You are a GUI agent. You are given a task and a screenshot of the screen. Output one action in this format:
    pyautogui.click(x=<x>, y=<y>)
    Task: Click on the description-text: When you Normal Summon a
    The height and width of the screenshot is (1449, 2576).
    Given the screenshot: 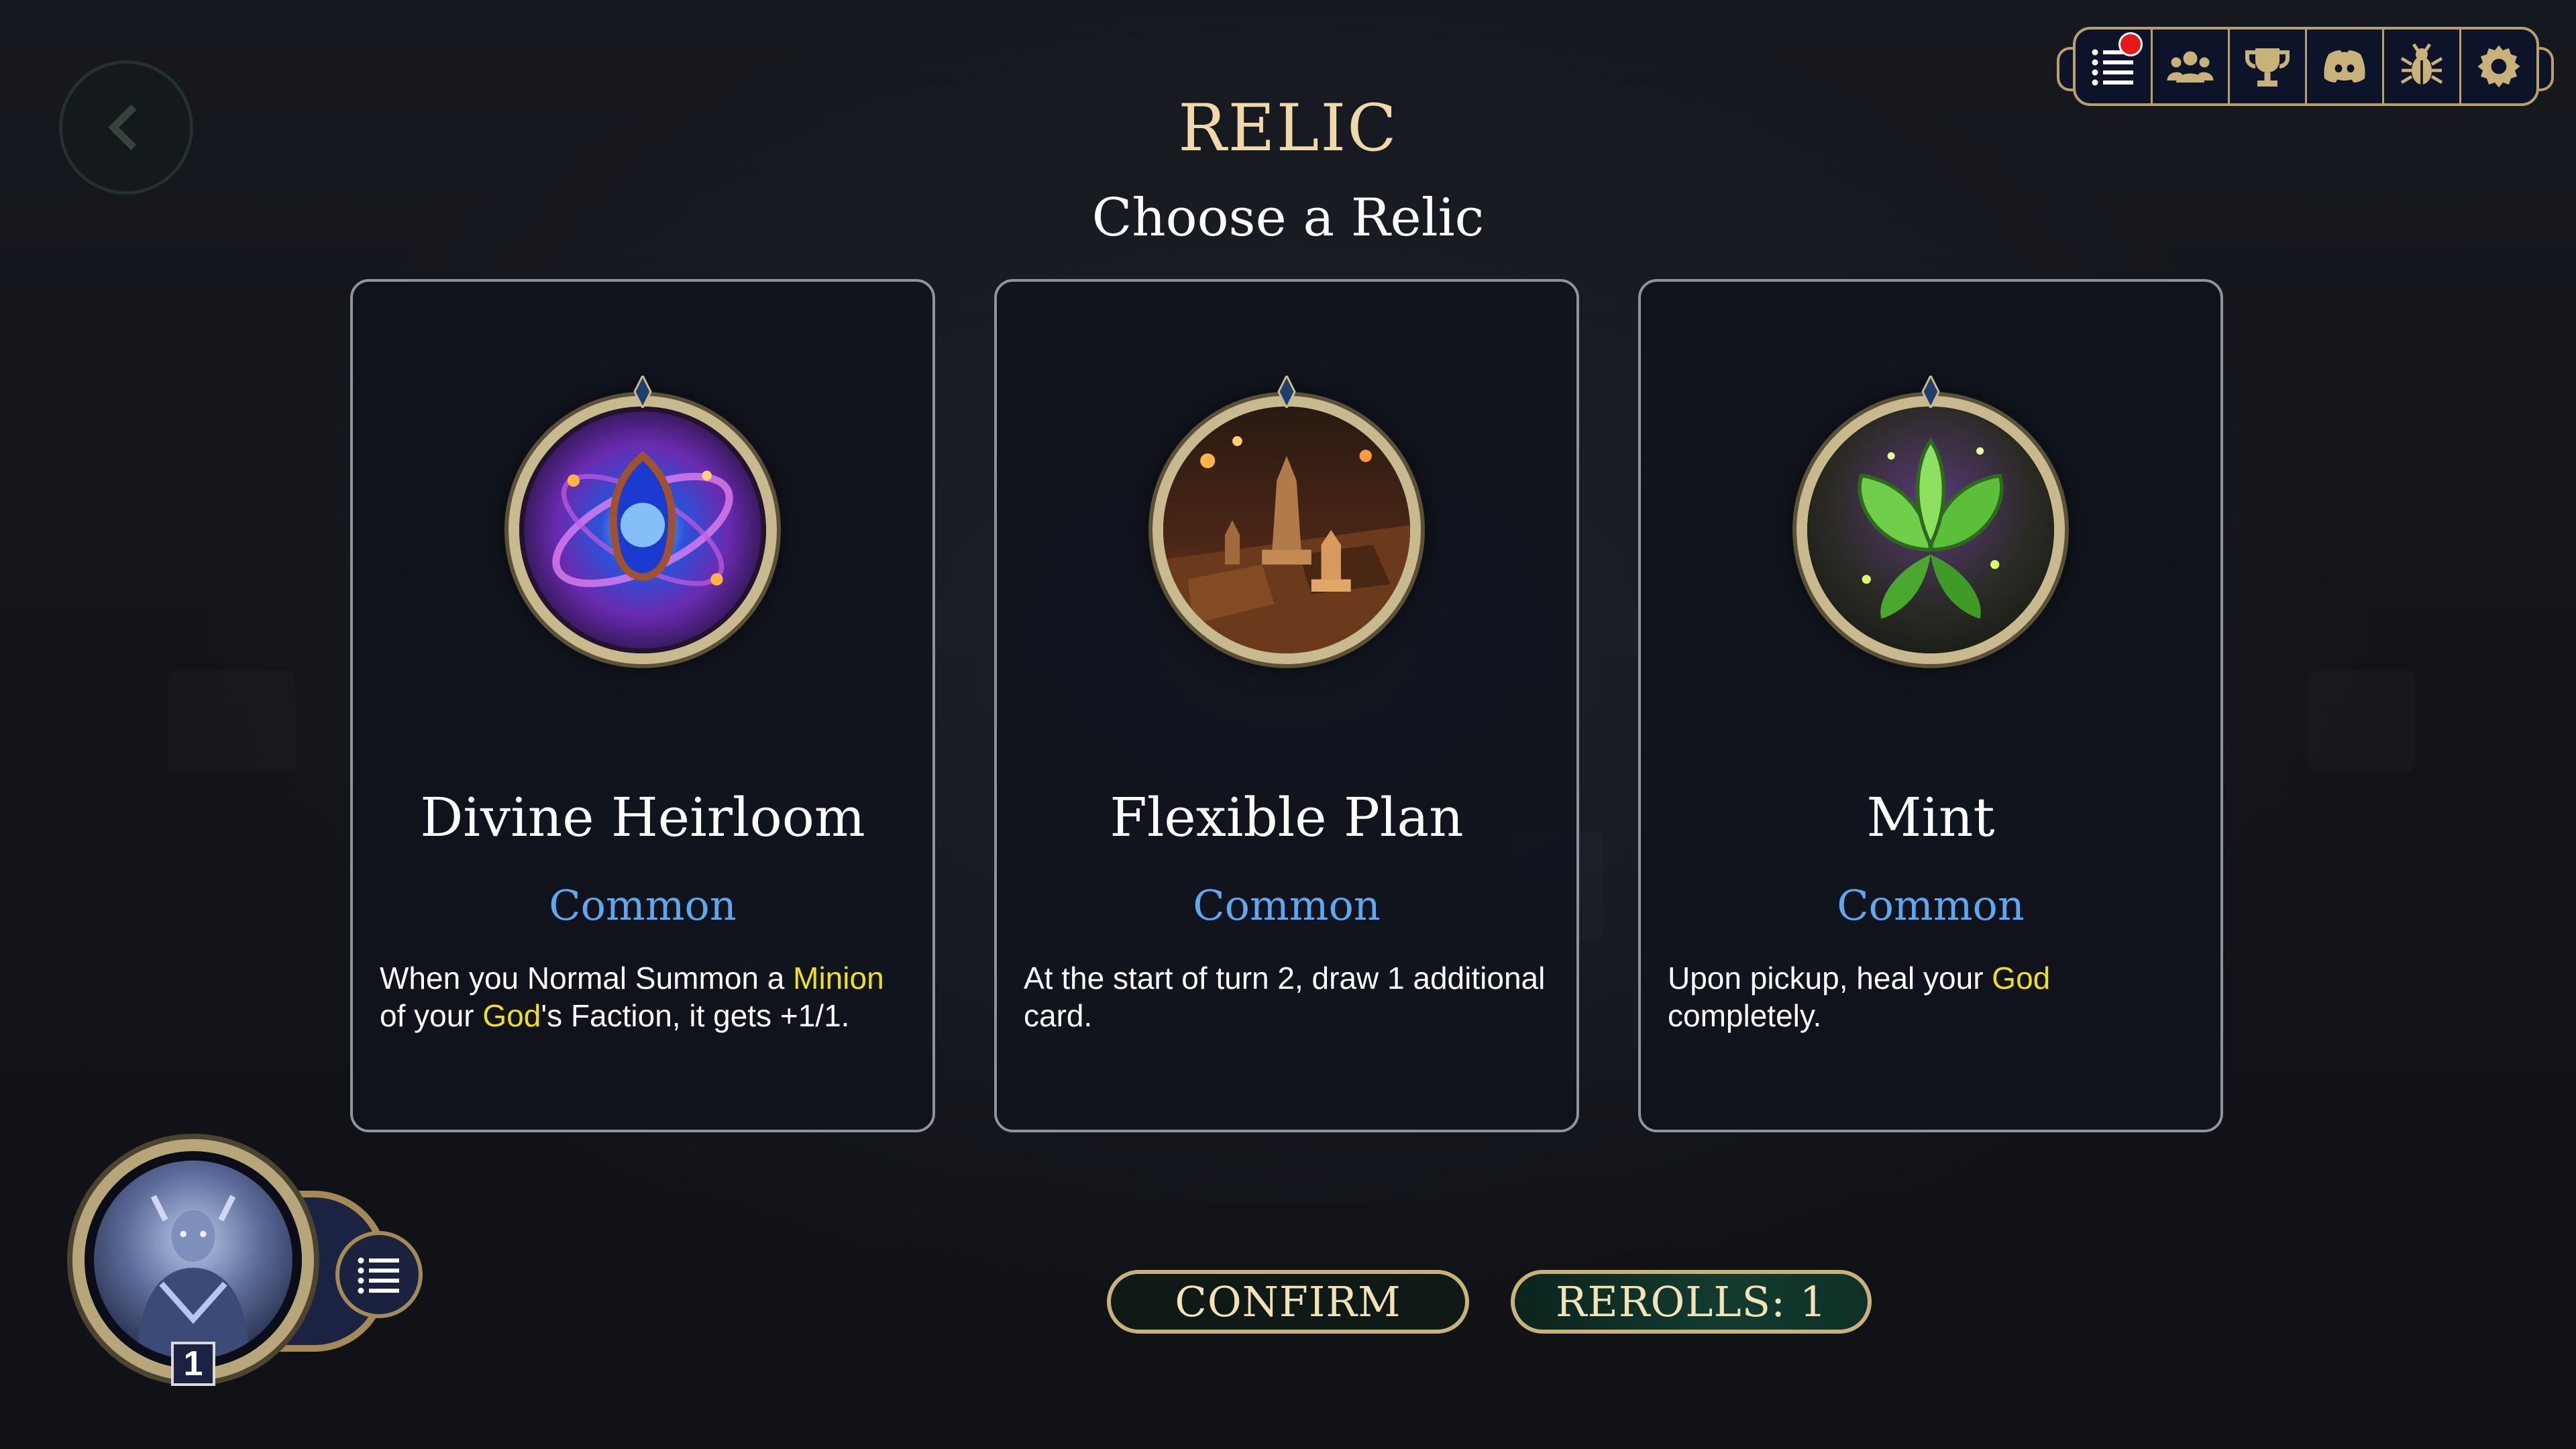 What is the action you would take?
    pyautogui.click(x=587, y=978)
    